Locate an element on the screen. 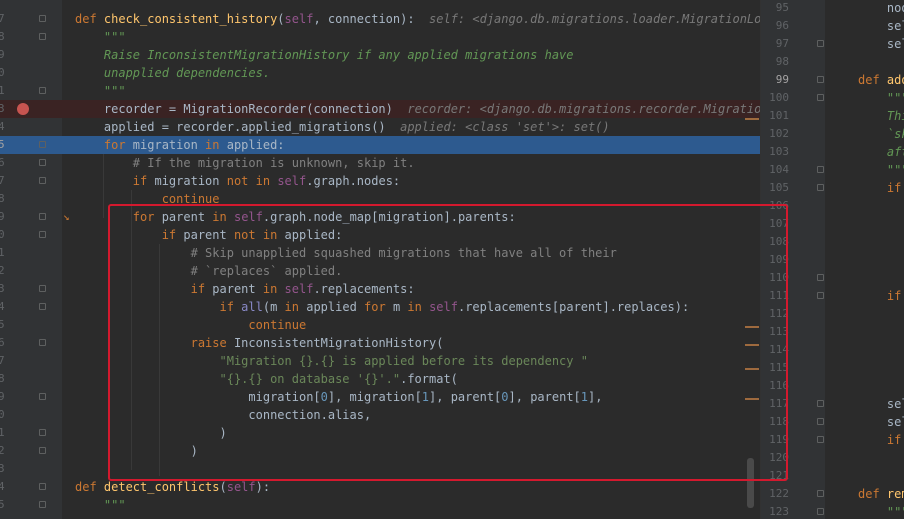 The image size is (904, 519). right-code-line: 97 sel is located at coordinates (832, 44).